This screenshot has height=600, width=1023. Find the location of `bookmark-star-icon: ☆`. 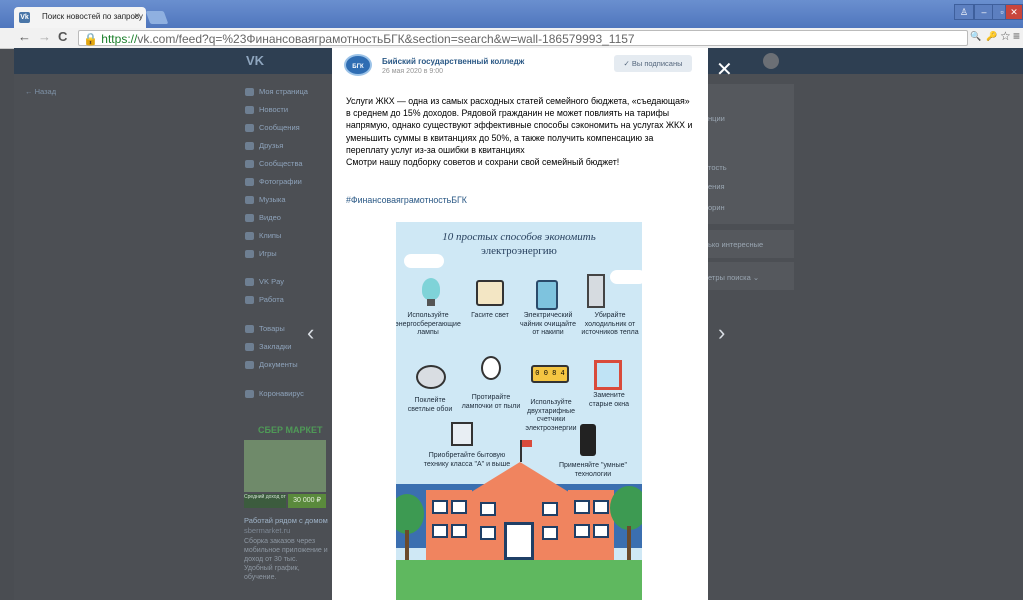

bookmark-star-icon: ☆ is located at coordinates (1005, 36).